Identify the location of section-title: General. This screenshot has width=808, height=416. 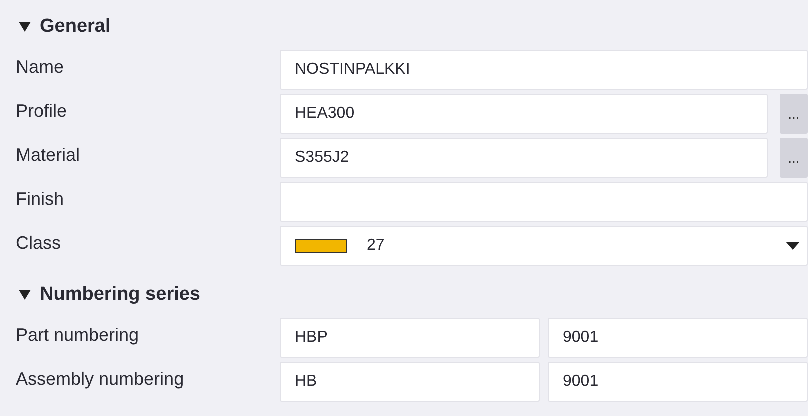
(75, 27).